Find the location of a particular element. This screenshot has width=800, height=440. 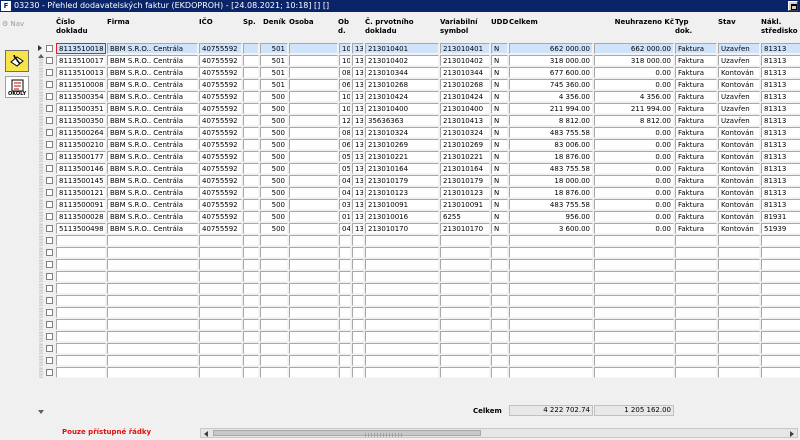

column-header-typ: Typ dok. is located at coordinates (683, 27).